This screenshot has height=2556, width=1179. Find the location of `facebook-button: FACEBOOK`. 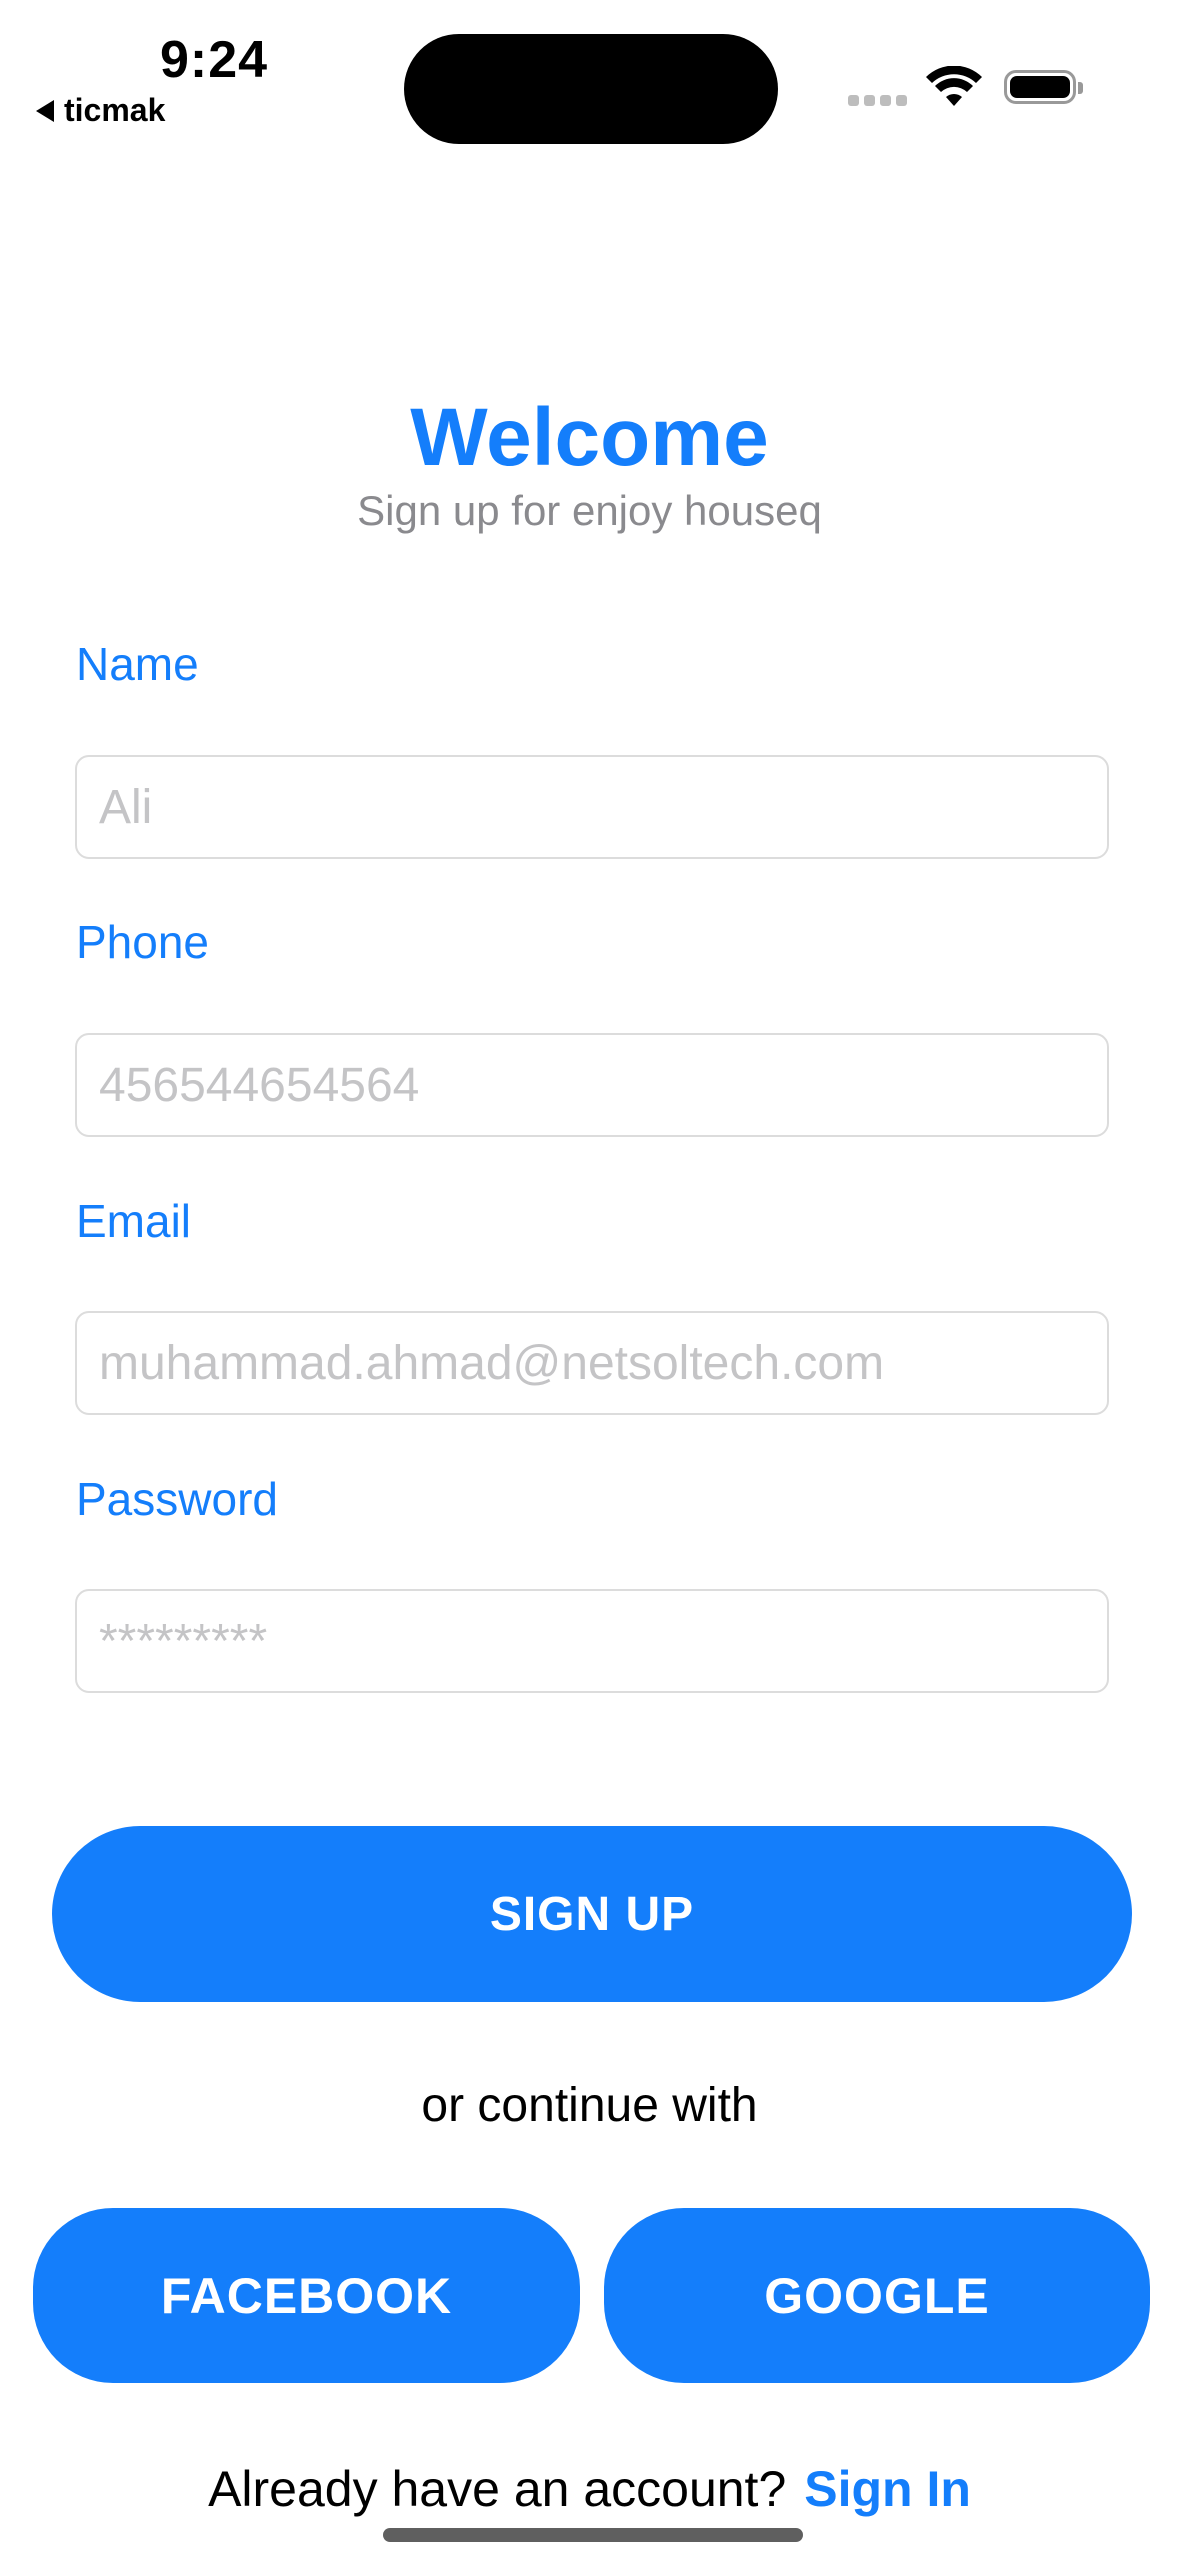

facebook-button: FACEBOOK is located at coordinates (306, 2295).